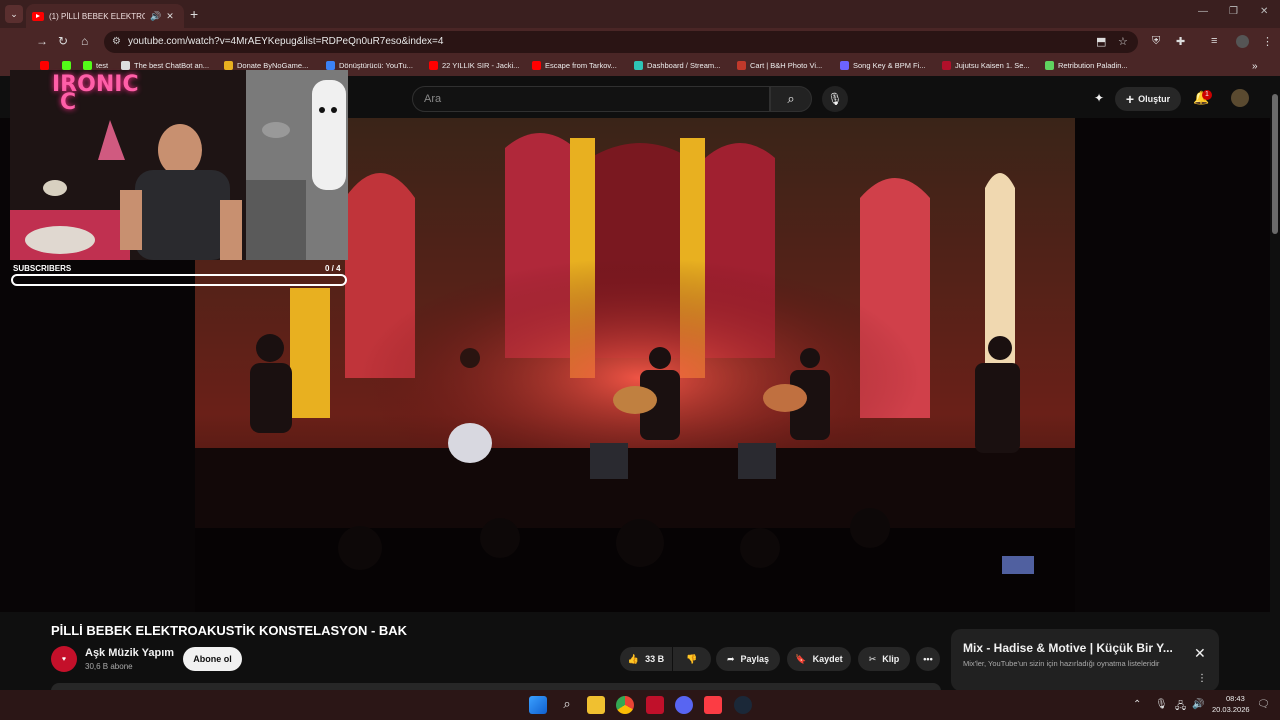 The width and height of the screenshot is (1280, 720). Describe the element at coordinates (1263, 704) in the screenshot. I see `notification-center-icon: 🗨` at that location.